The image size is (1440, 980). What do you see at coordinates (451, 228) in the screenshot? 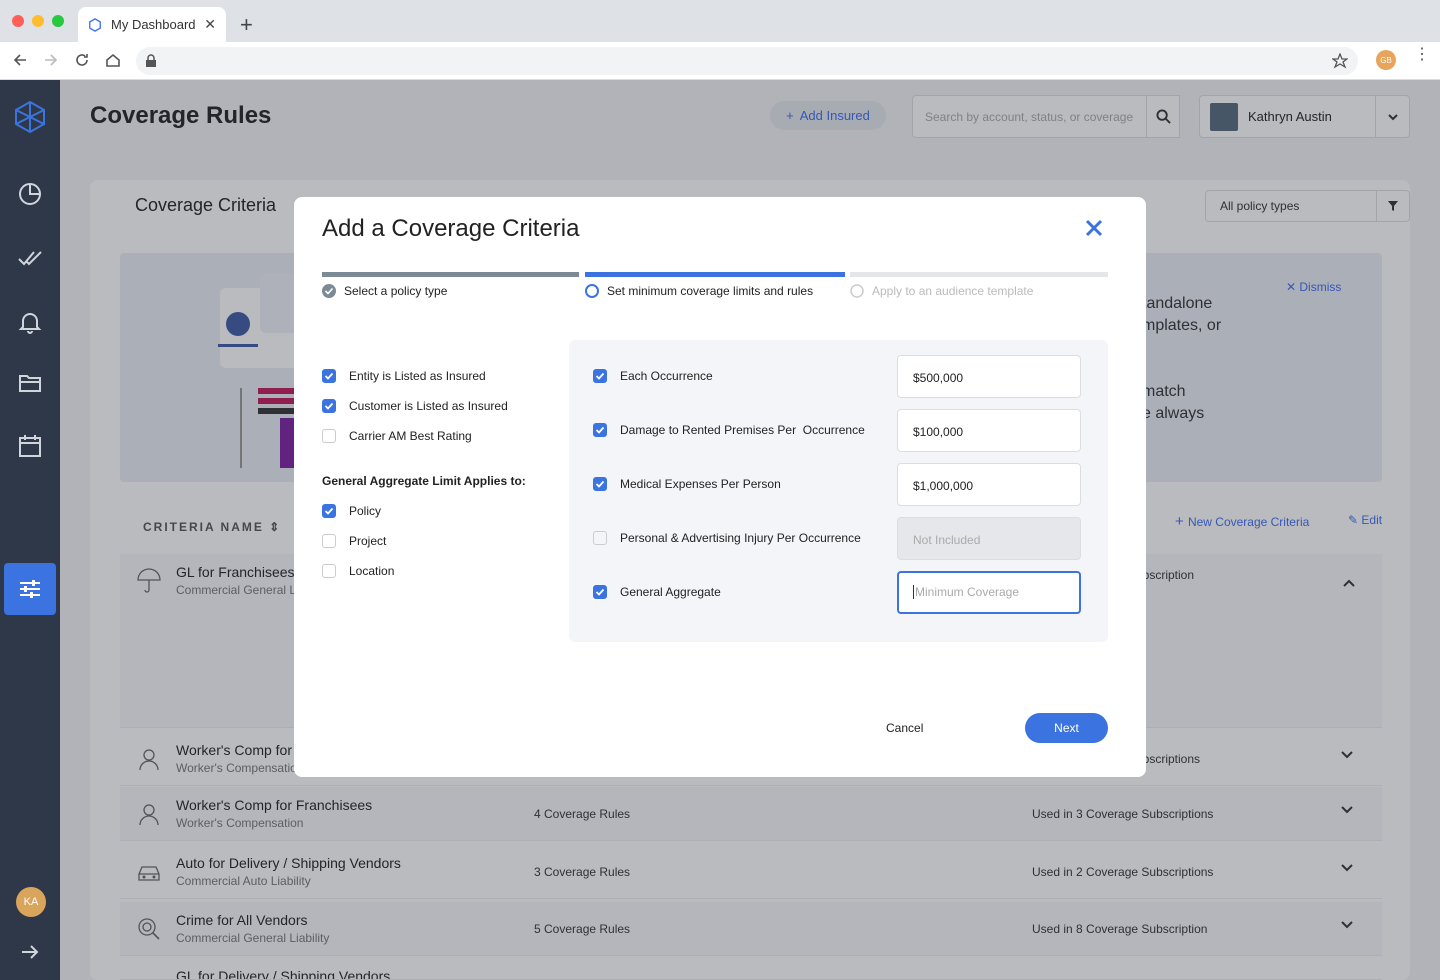
I see `modal-title: Add a Coverage Criteria` at bounding box center [451, 228].